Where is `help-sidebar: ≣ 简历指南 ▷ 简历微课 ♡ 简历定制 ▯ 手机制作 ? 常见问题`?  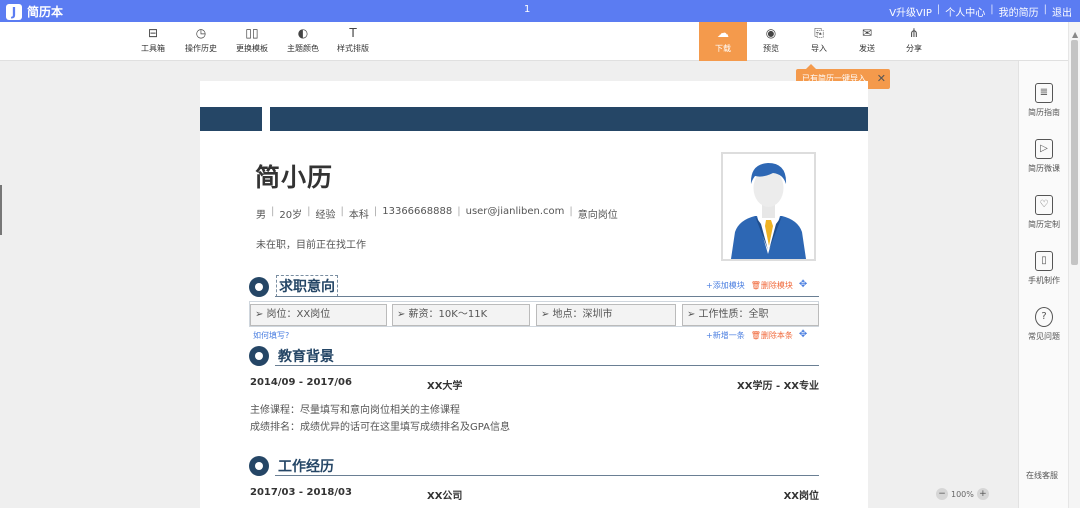 help-sidebar: ≣ 简历指南 ▷ 简历微课 ♡ 简历定制 ▯ 手机制作 ? 常见问题 is located at coordinates (1043, 284).